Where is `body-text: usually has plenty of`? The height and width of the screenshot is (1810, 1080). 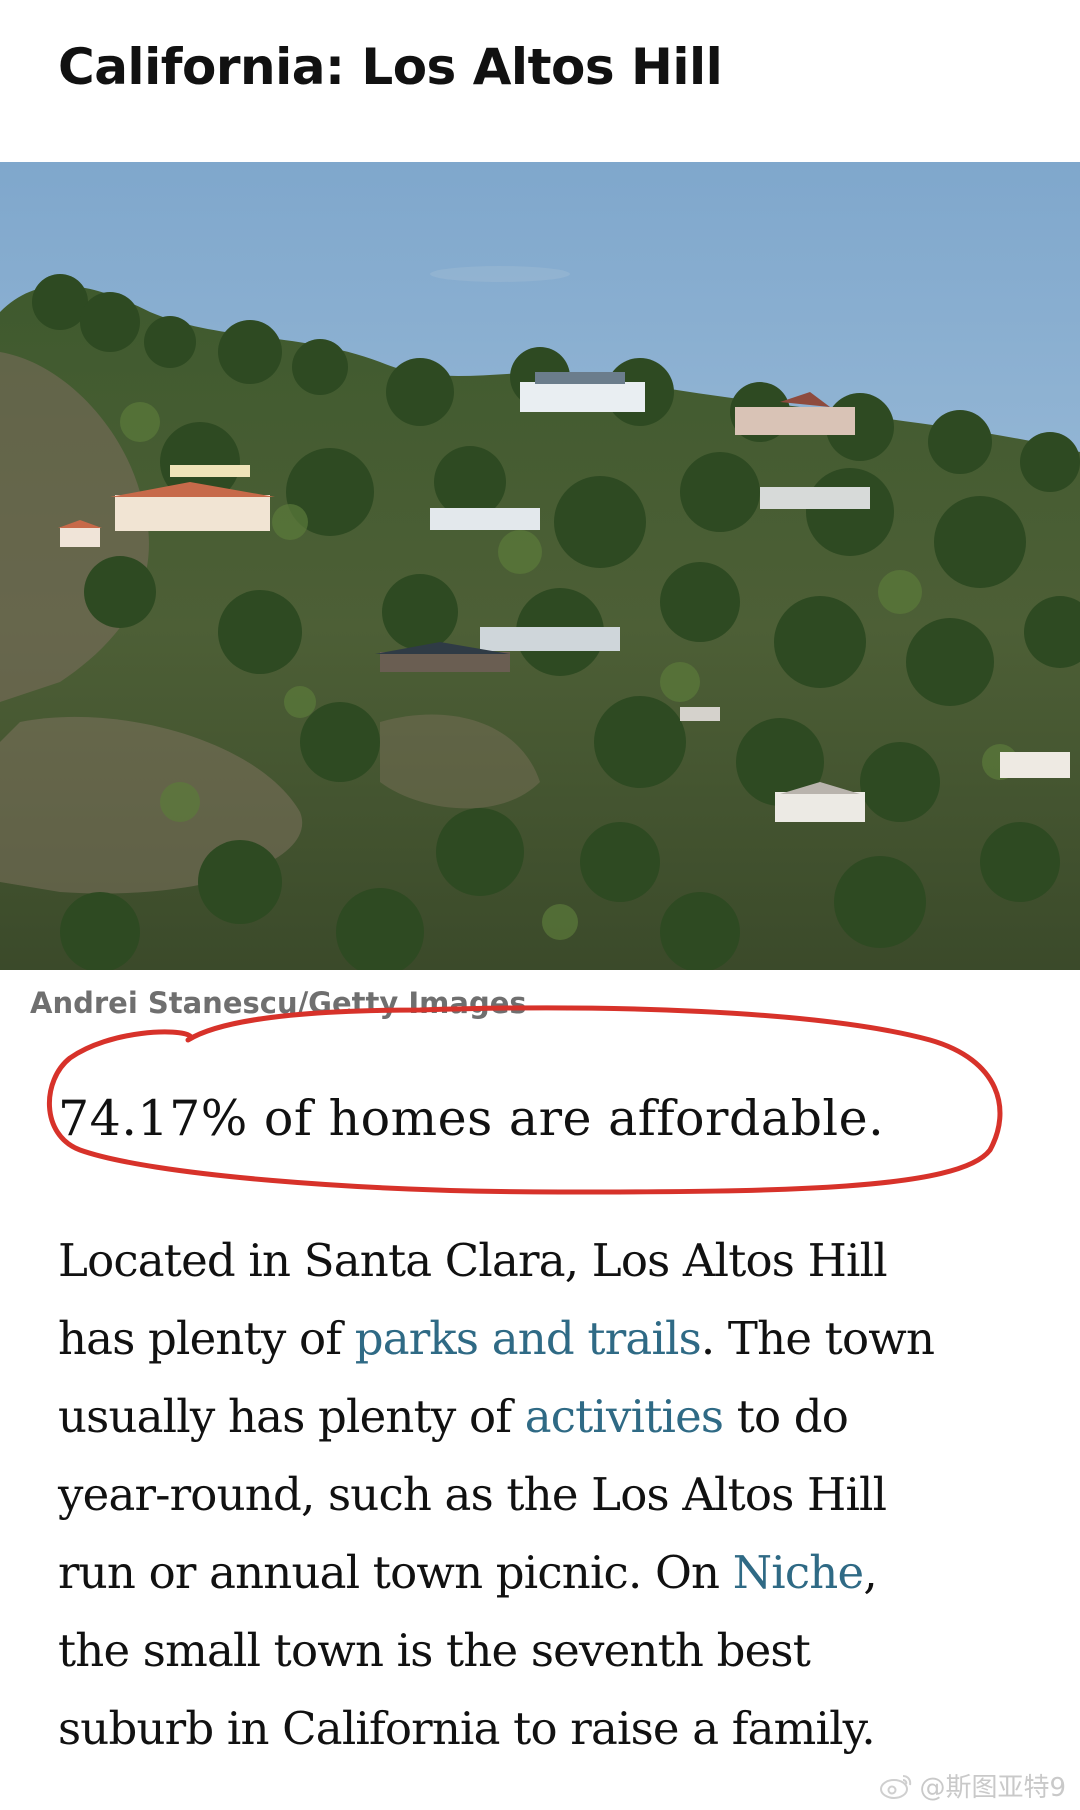
body-text: usually has plenty of is located at coordinates (291, 1416).